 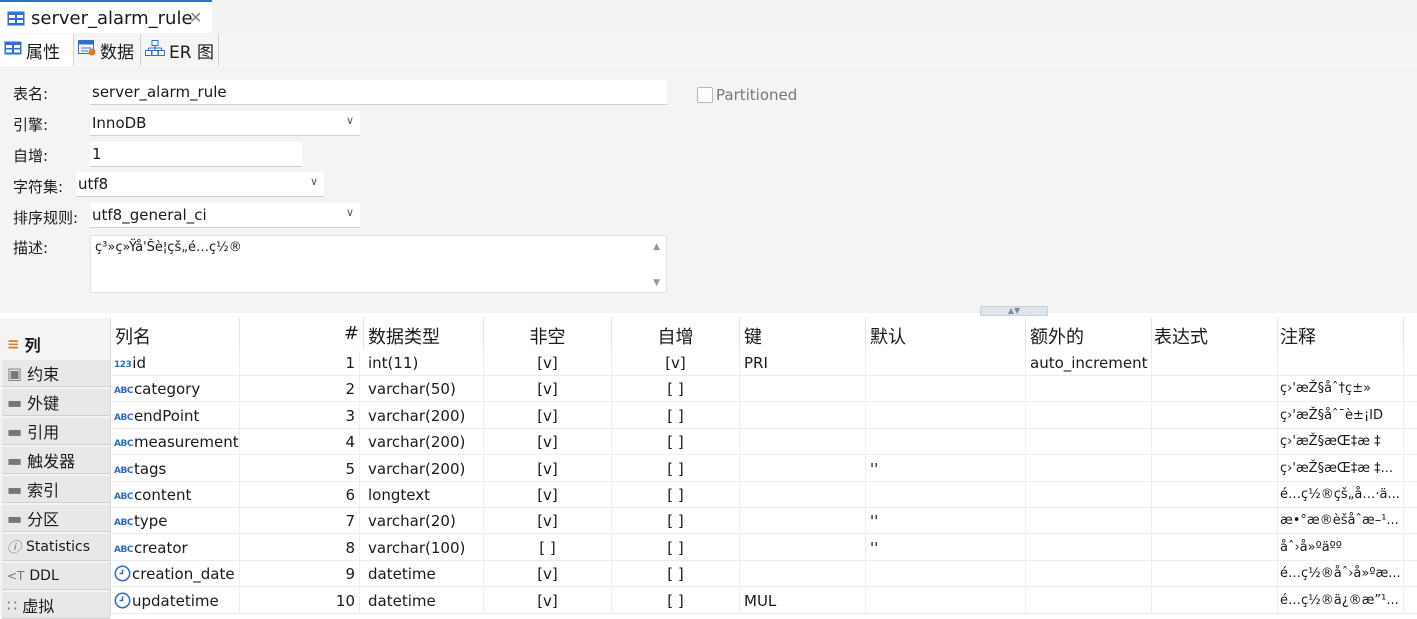 I want to click on column-name-cell: ABCendPoint, so click(x=176, y=415).